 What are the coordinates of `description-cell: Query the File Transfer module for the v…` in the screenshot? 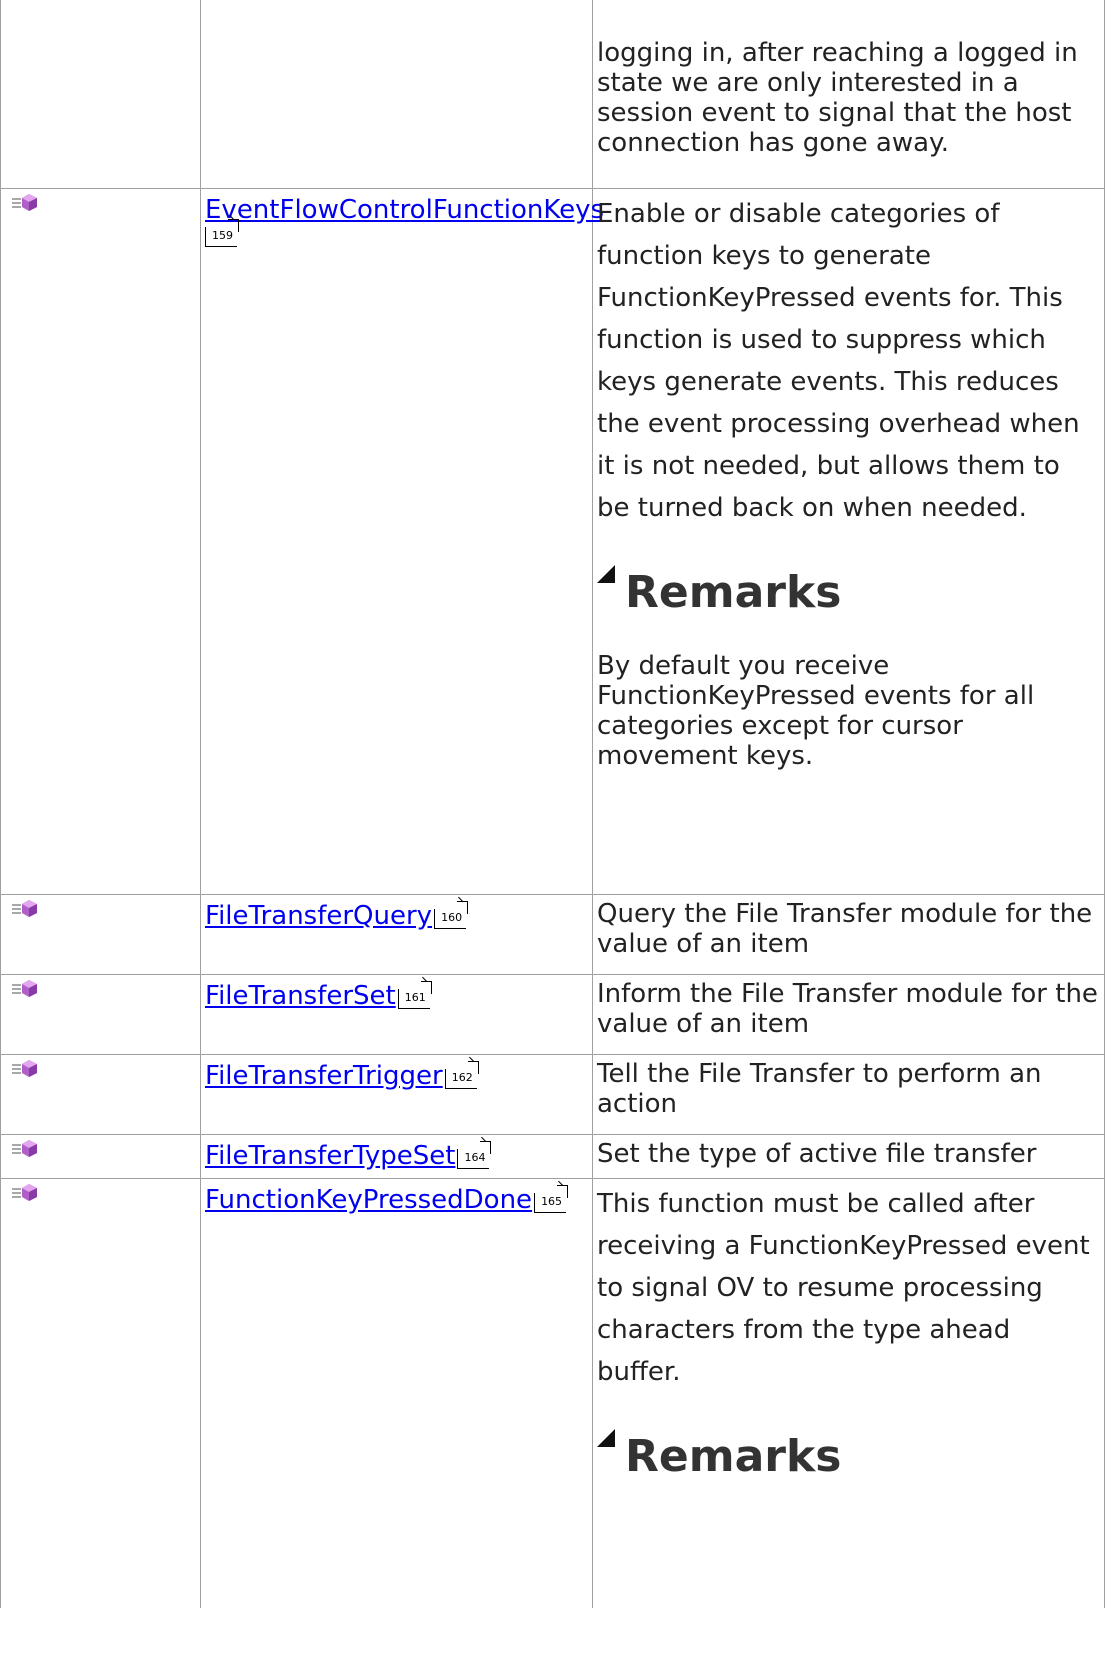 It's located at (848, 934).